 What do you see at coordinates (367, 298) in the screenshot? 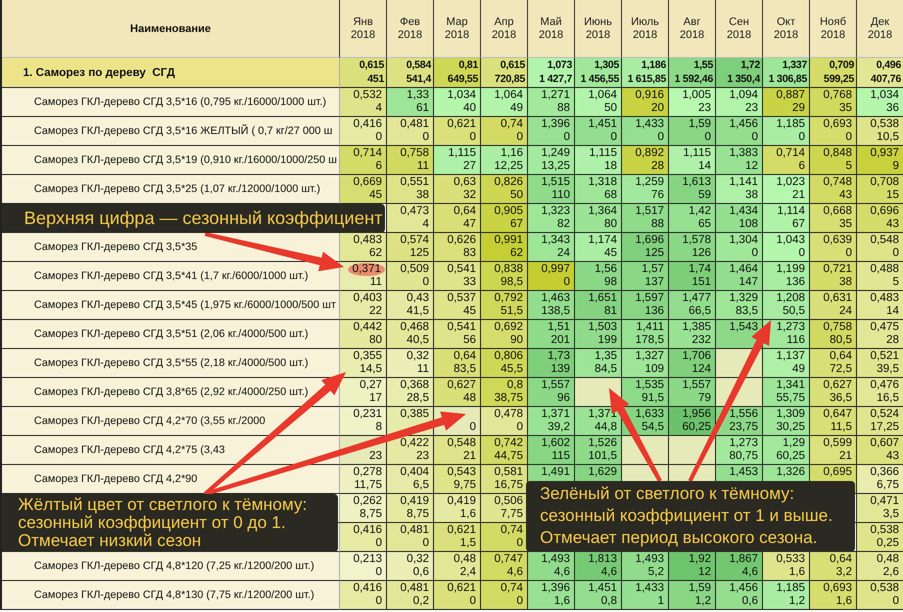
I see `coefficient-value: 0,403` at bounding box center [367, 298].